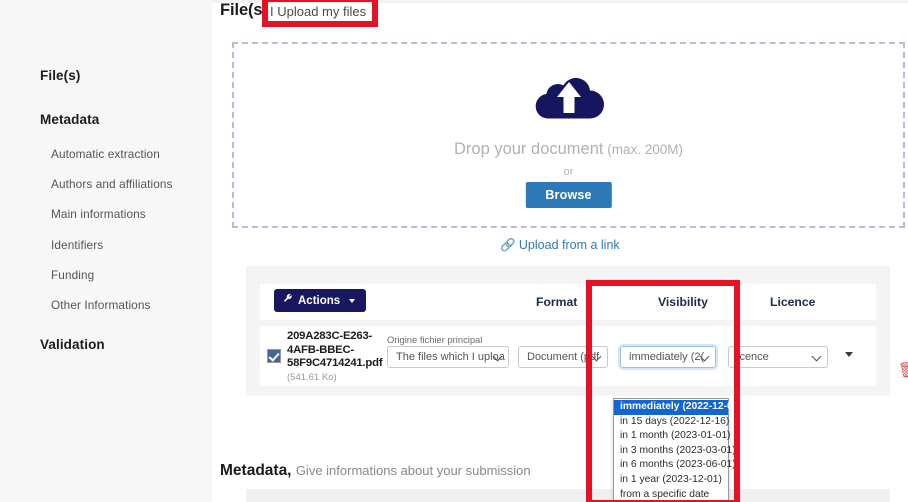 This screenshot has height=502, width=908. What do you see at coordinates (72, 275) in the screenshot?
I see `sidebar-item-funding: Funding` at bounding box center [72, 275].